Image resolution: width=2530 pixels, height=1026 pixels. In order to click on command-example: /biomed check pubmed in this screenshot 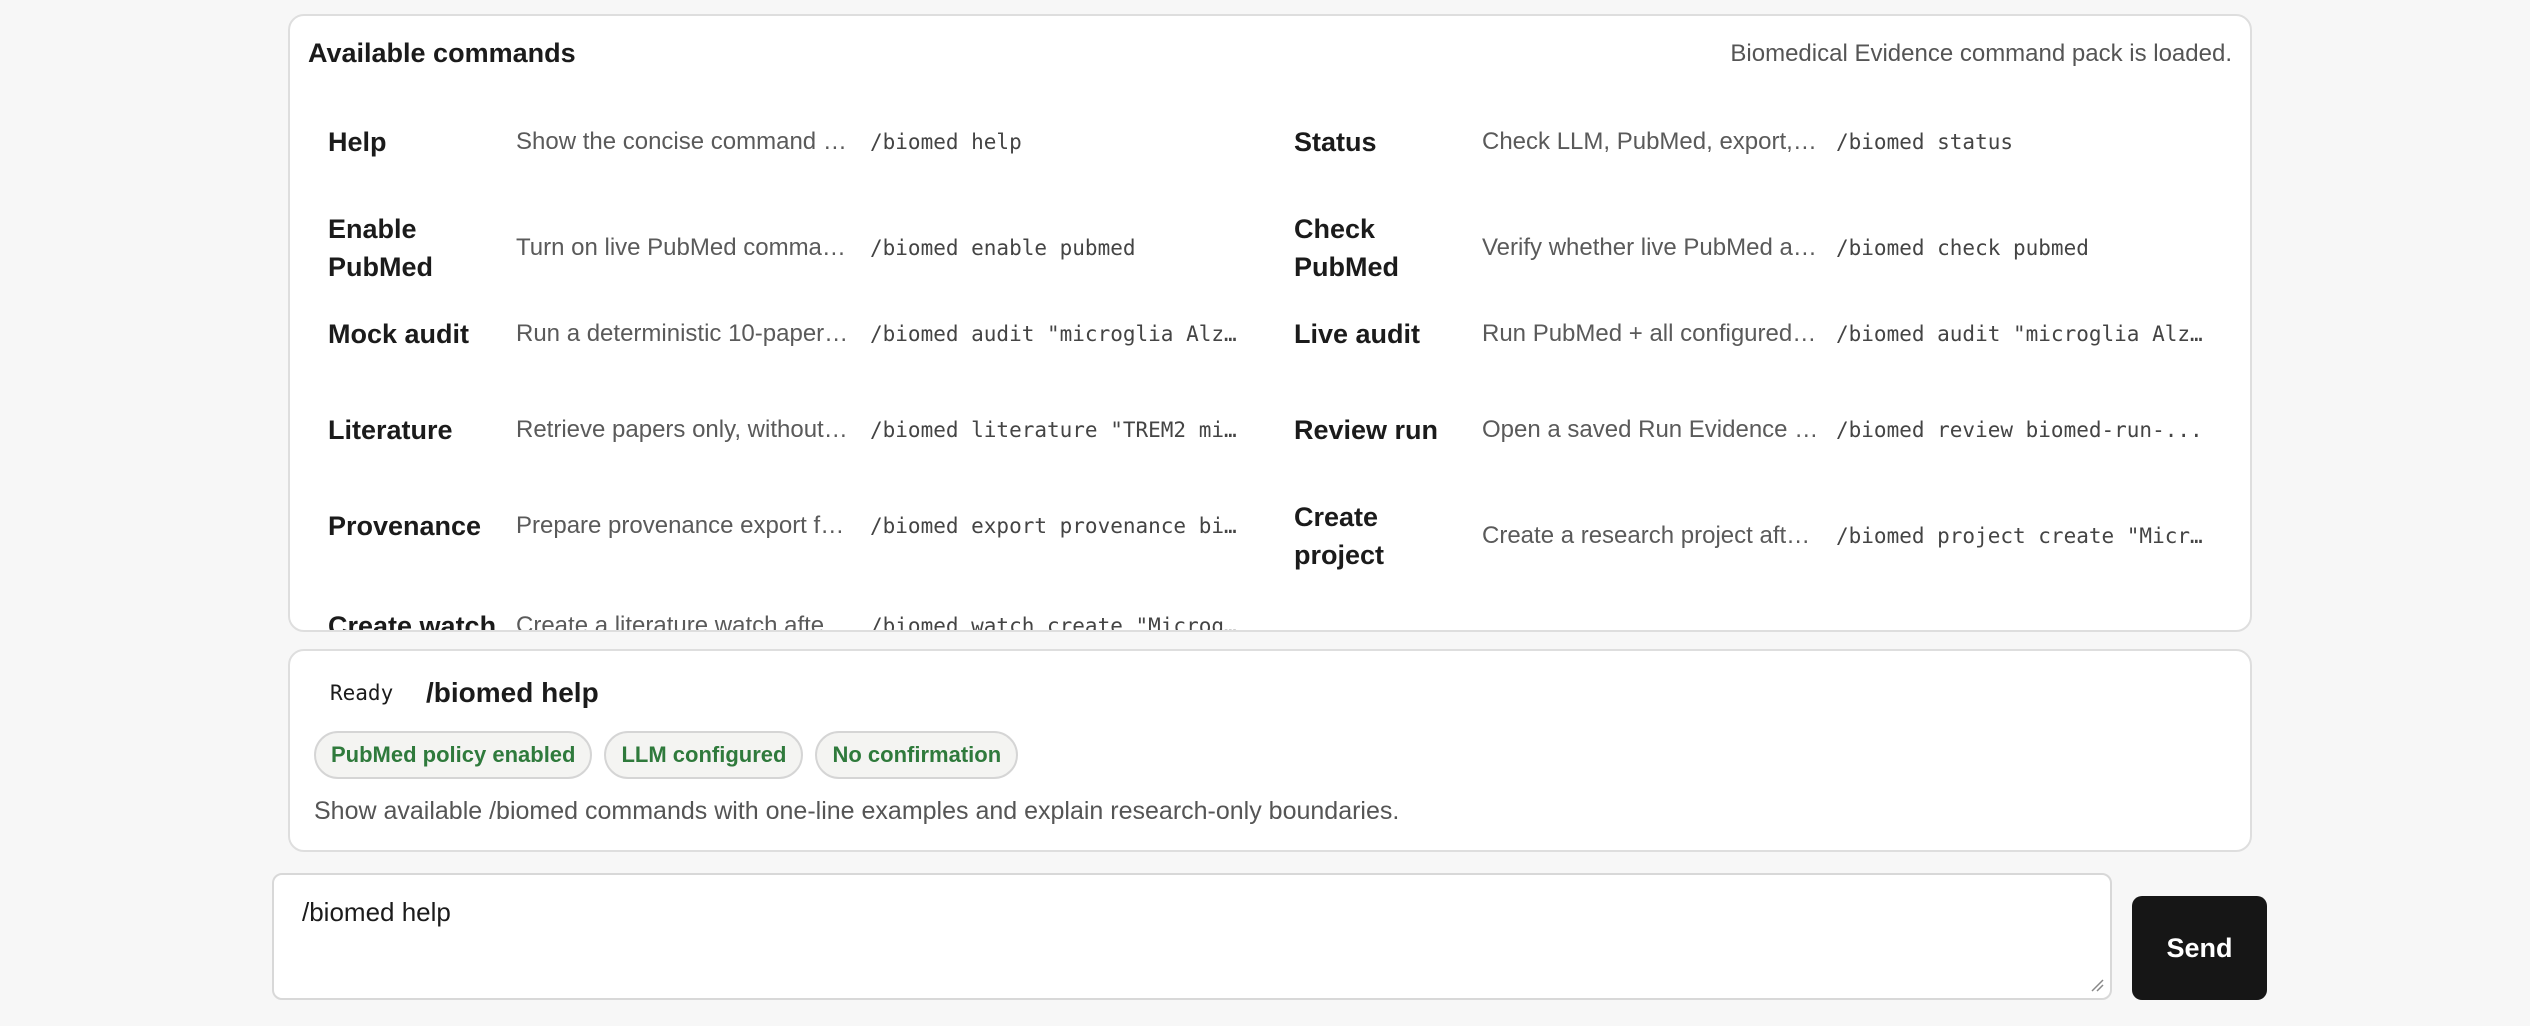, I will do `click(1962, 248)`.